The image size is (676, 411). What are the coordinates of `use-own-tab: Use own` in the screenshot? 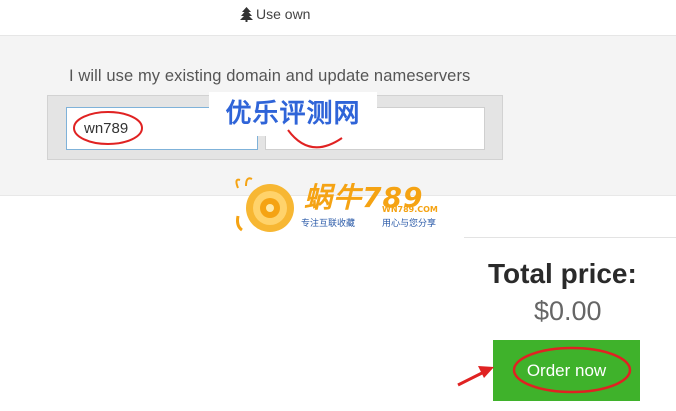 It's located at (275, 14).